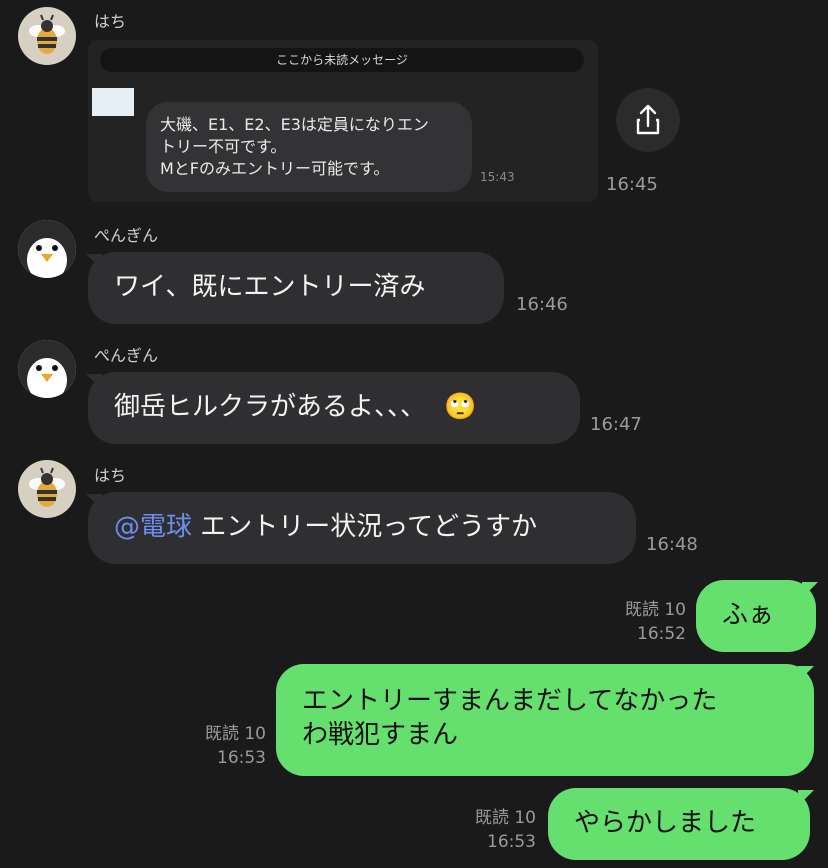  I want to click on message-text: エントリー状況ってどうすか, so click(364, 527).